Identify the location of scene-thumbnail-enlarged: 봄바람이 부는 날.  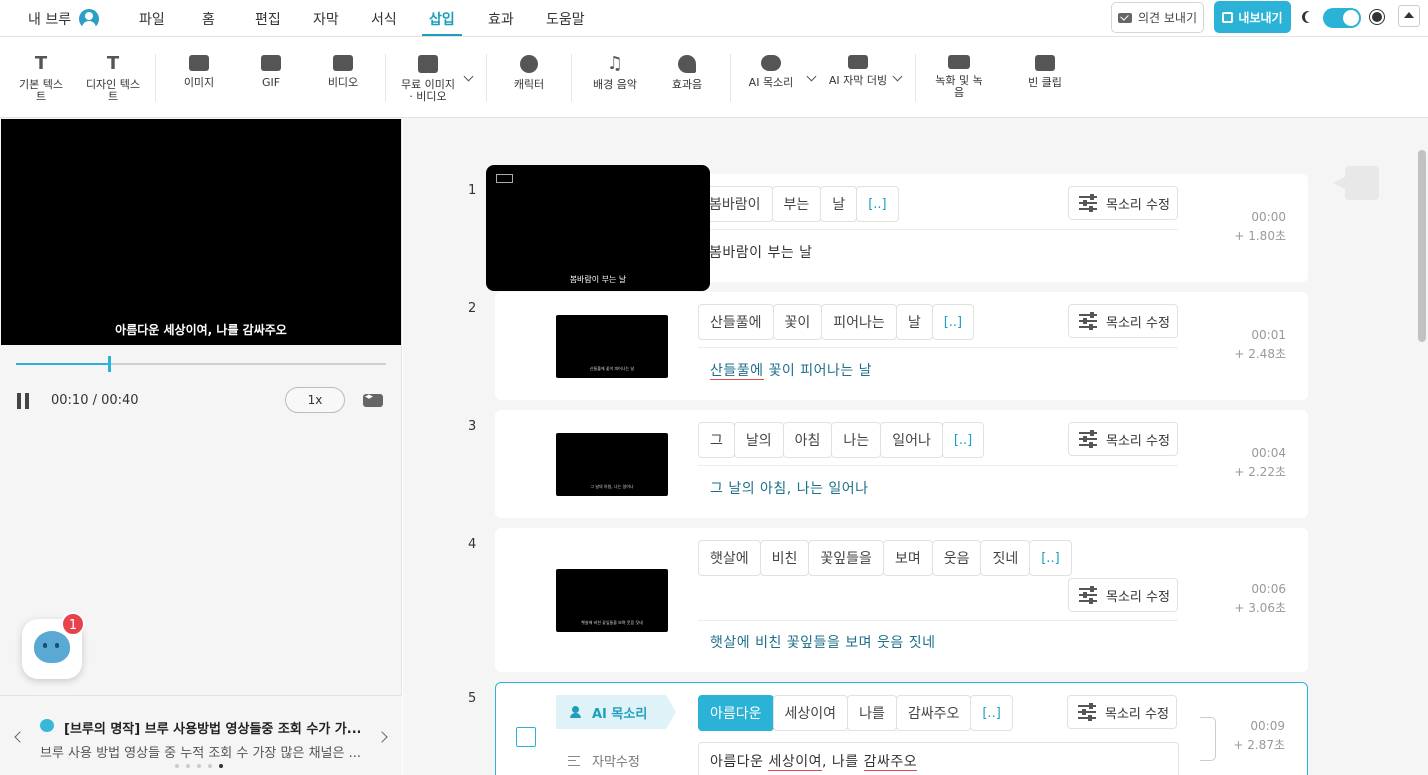
(598, 228).